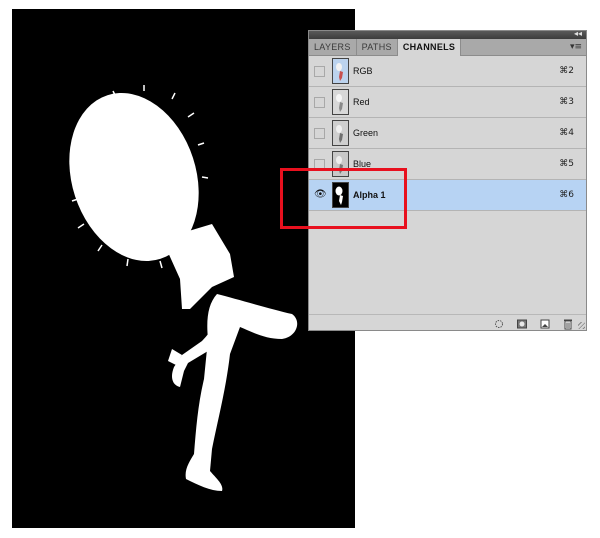  I want to click on save-selection-icon, so click(522, 323).